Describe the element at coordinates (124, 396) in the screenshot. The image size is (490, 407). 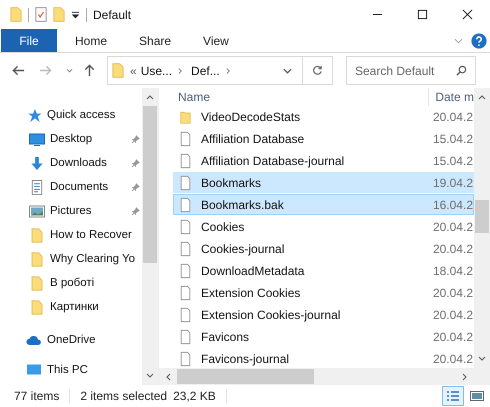
I see `selection-count: 2 items selected` at that location.